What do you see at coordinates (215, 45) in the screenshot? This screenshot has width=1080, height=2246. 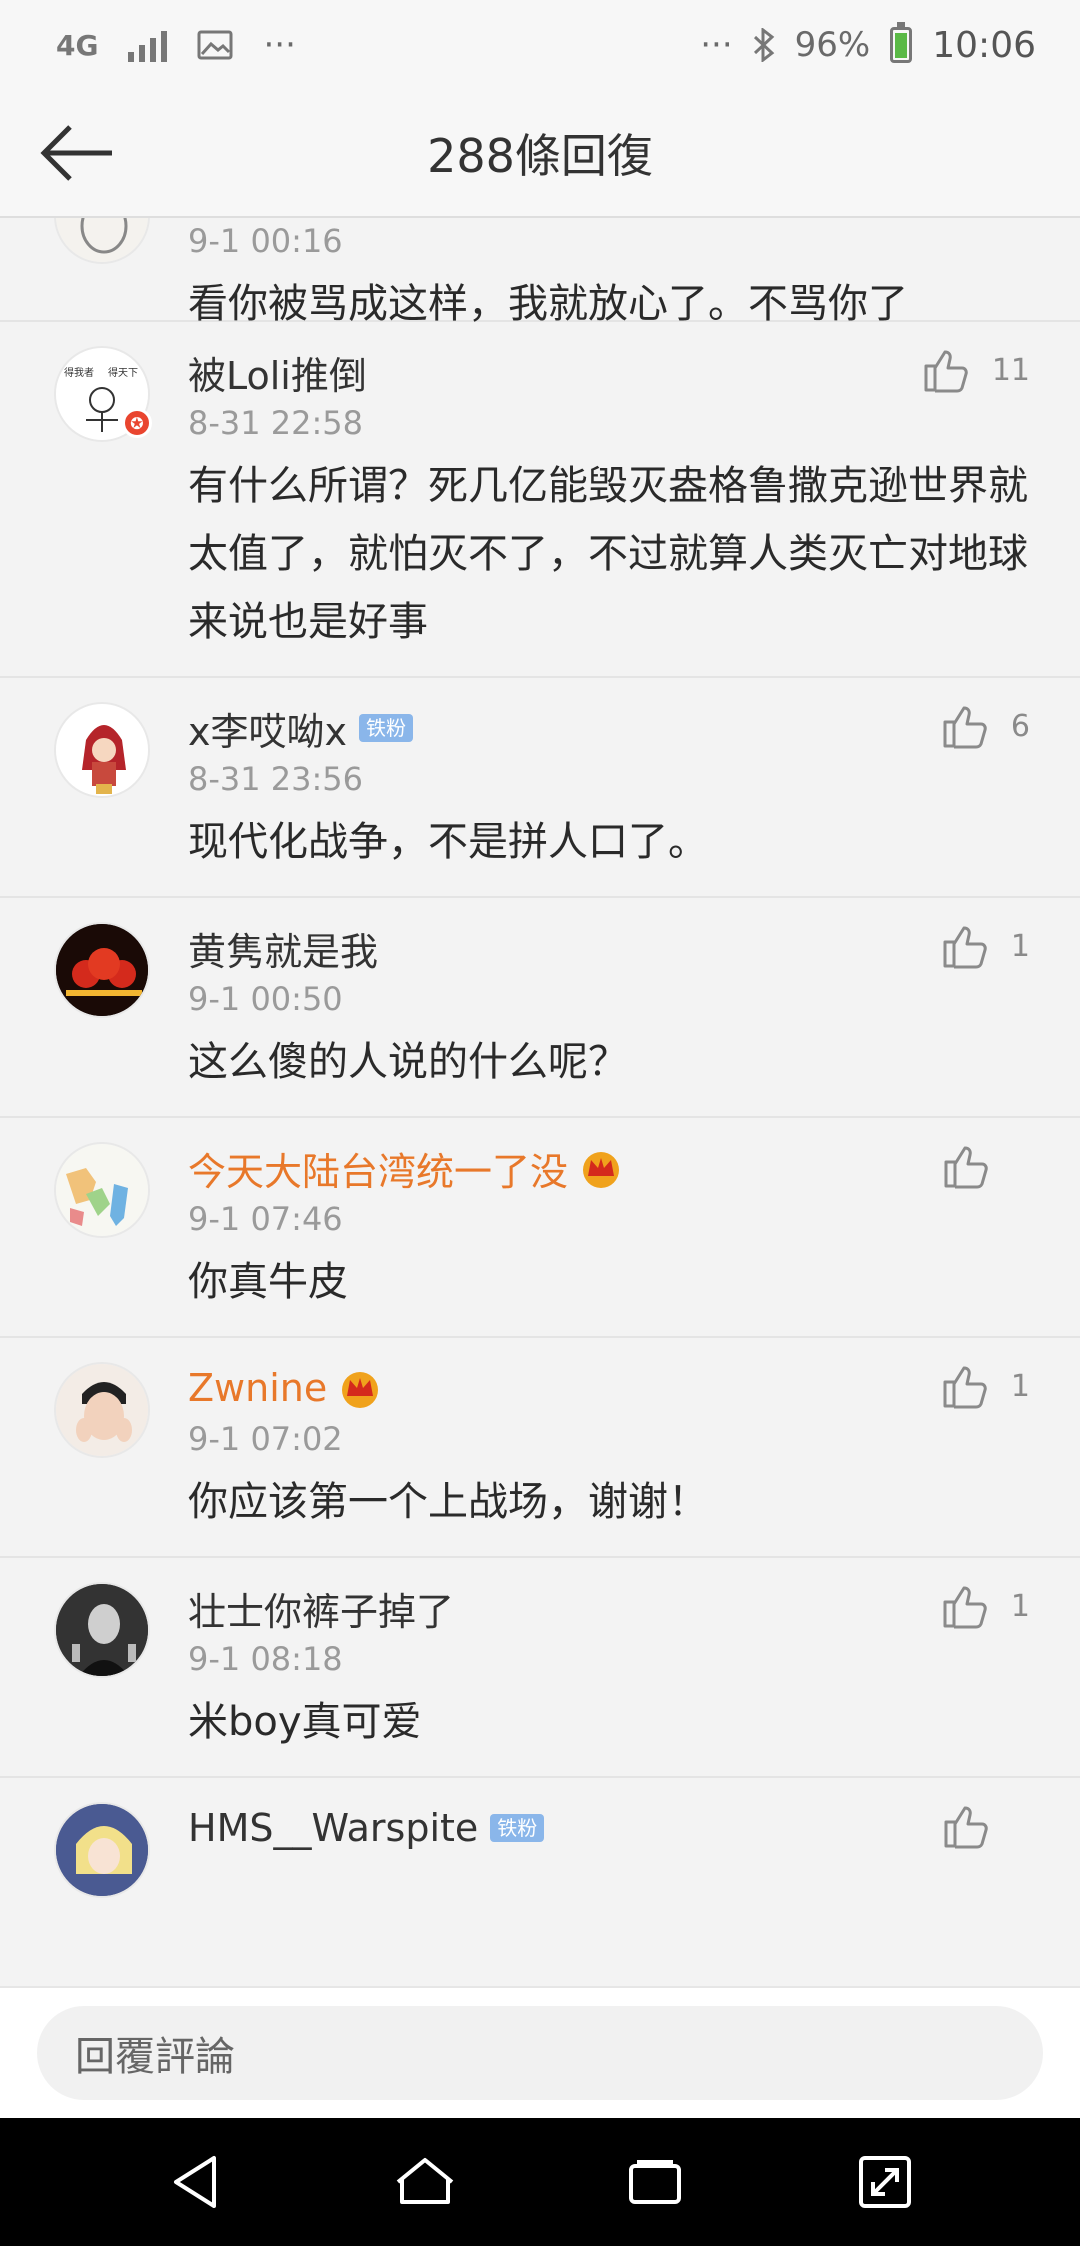 I see `image-notification-icon` at bounding box center [215, 45].